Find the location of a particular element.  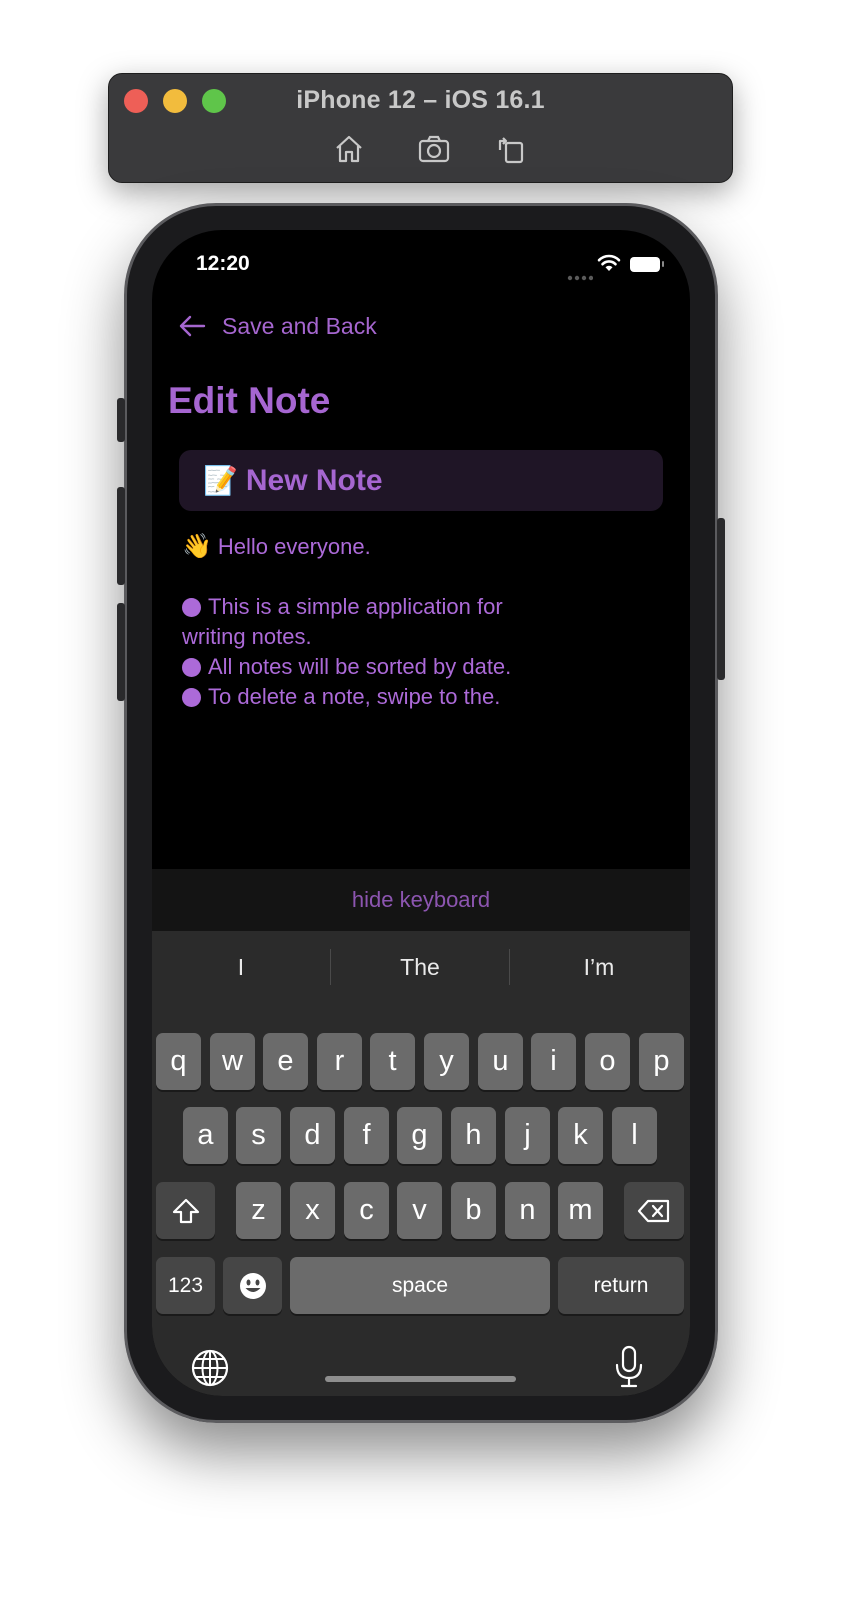

volume-down-button is located at coordinates (121, 652).